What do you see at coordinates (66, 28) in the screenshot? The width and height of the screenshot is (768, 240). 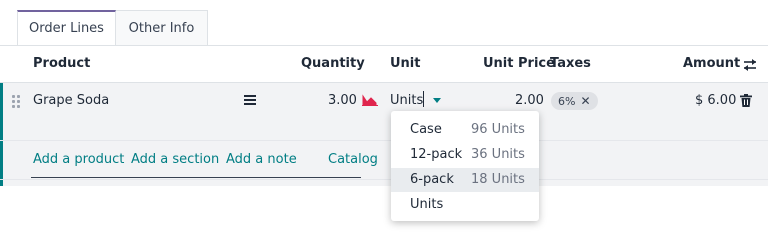 I see `tab-order-lines: Order Lines` at bounding box center [66, 28].